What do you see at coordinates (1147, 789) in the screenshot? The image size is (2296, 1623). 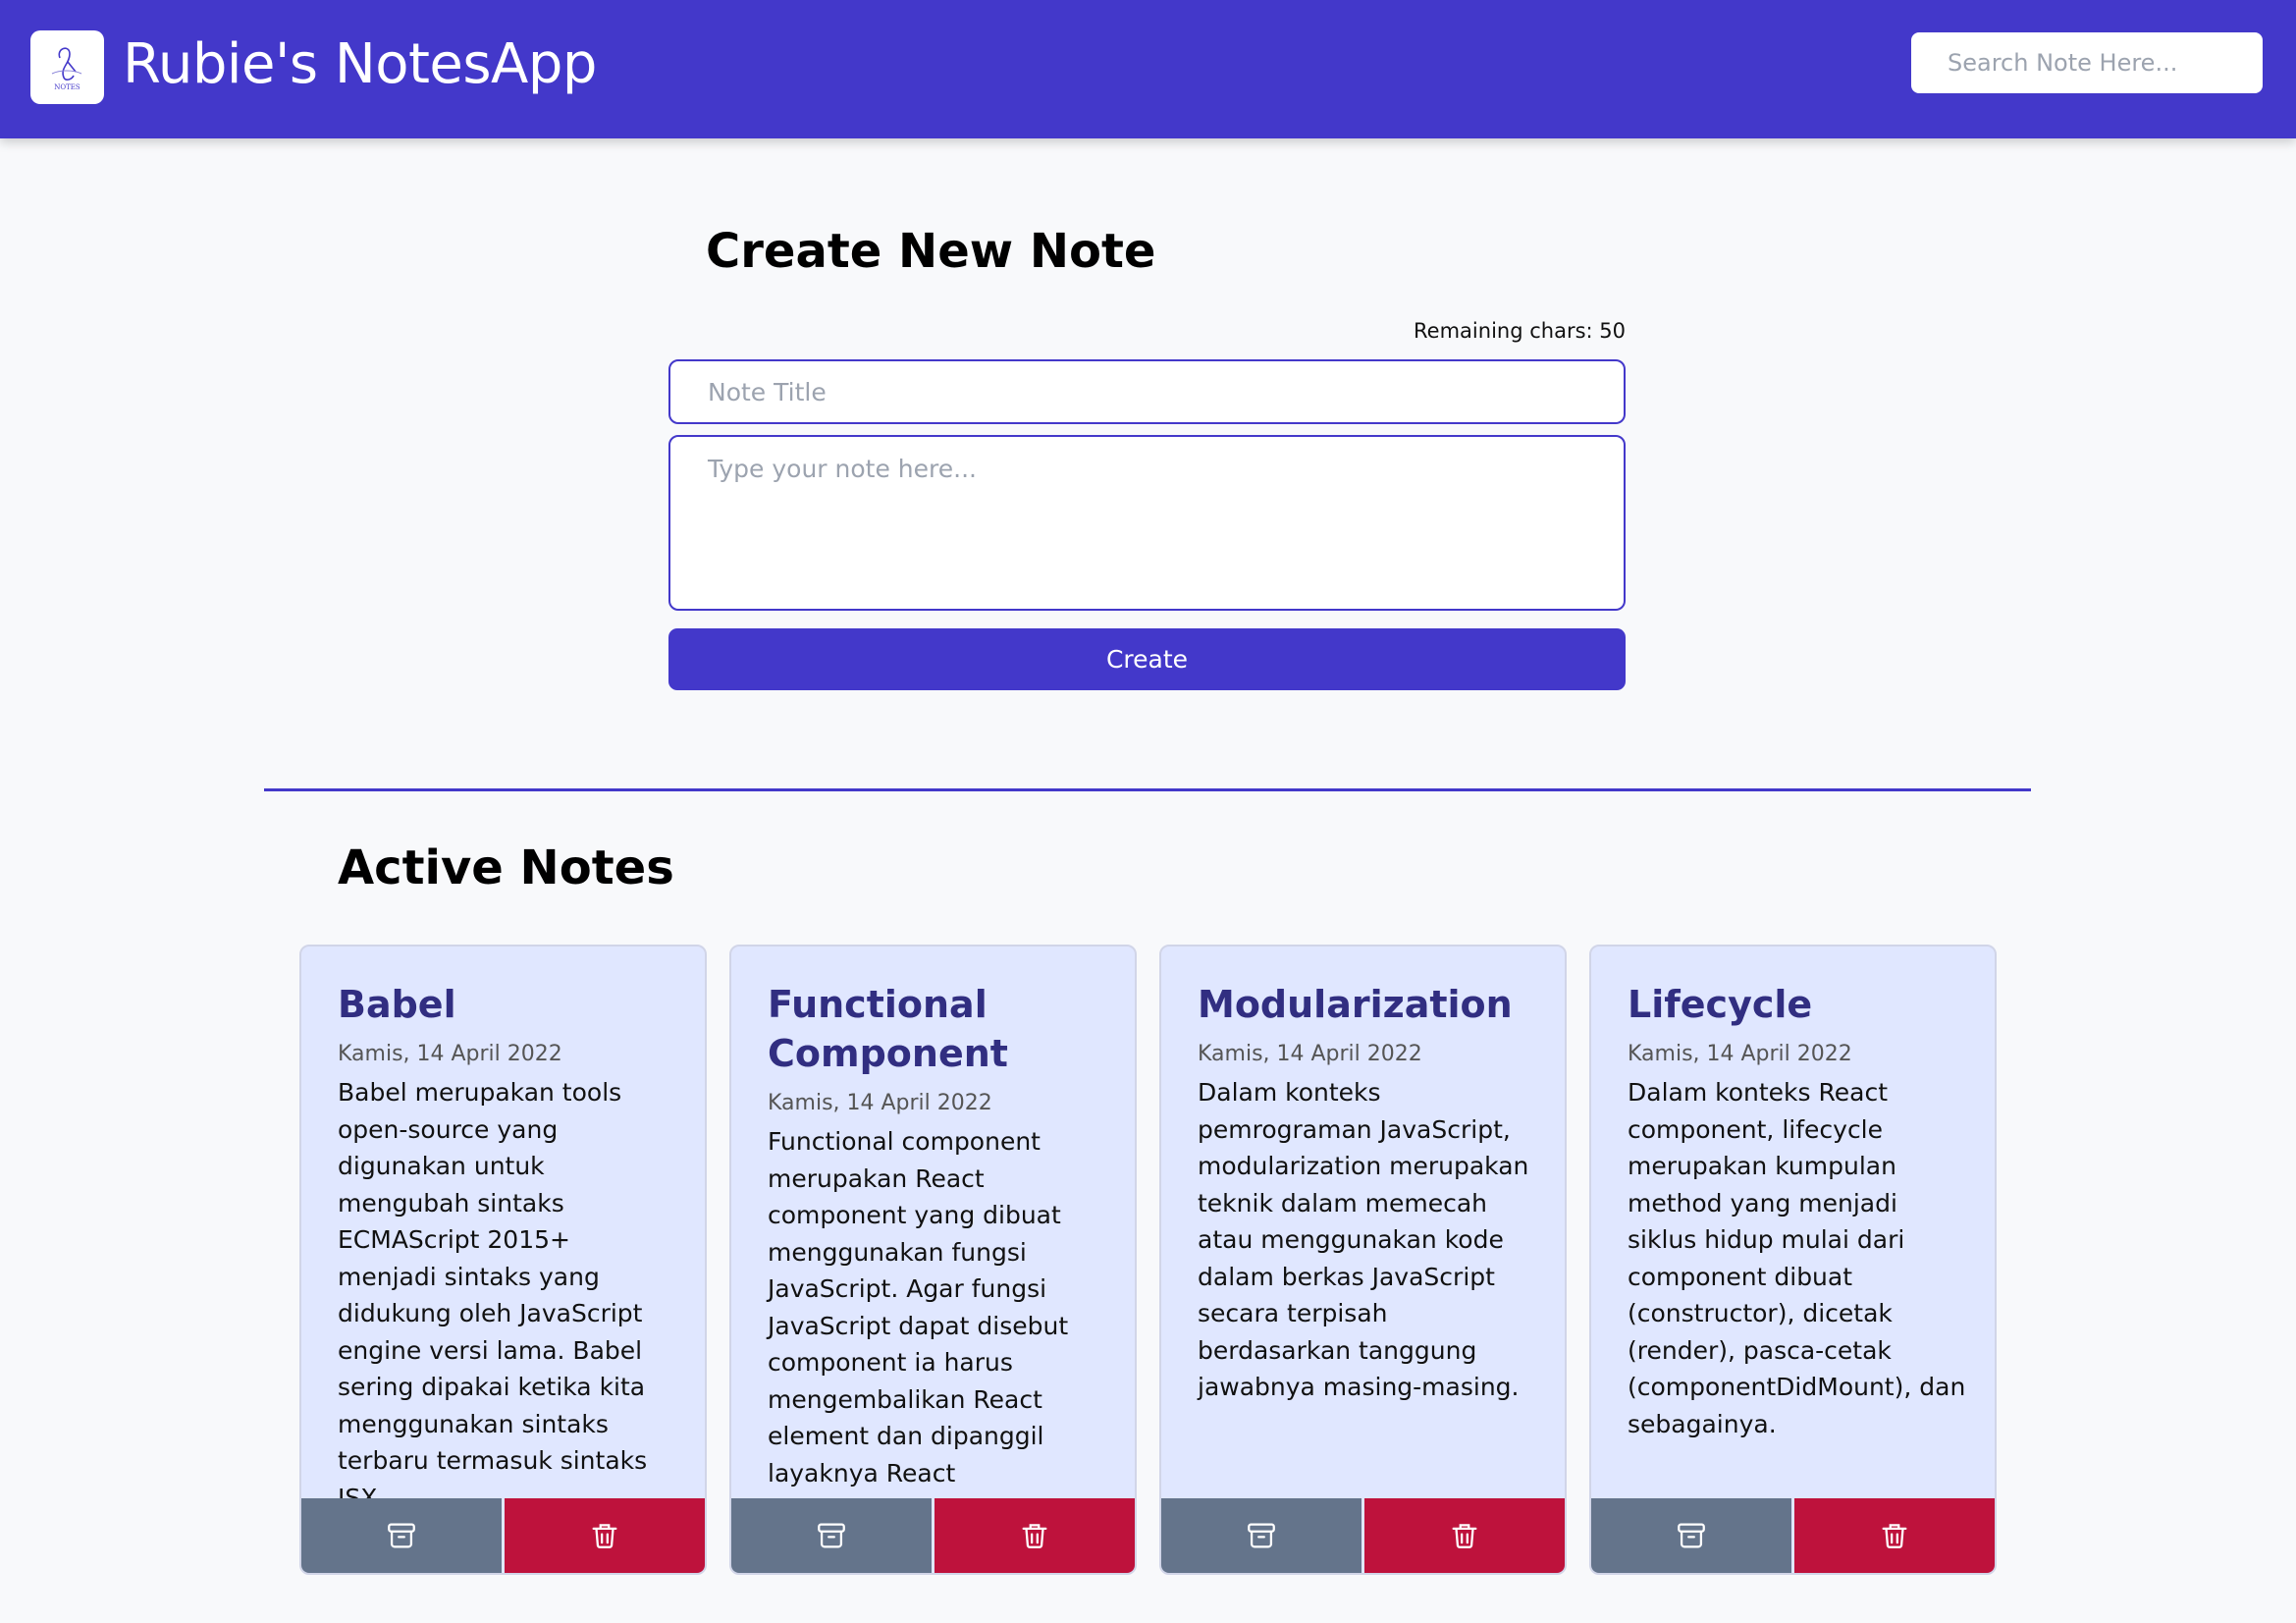 I see `section-divider` at bounding box center [1147, 789].